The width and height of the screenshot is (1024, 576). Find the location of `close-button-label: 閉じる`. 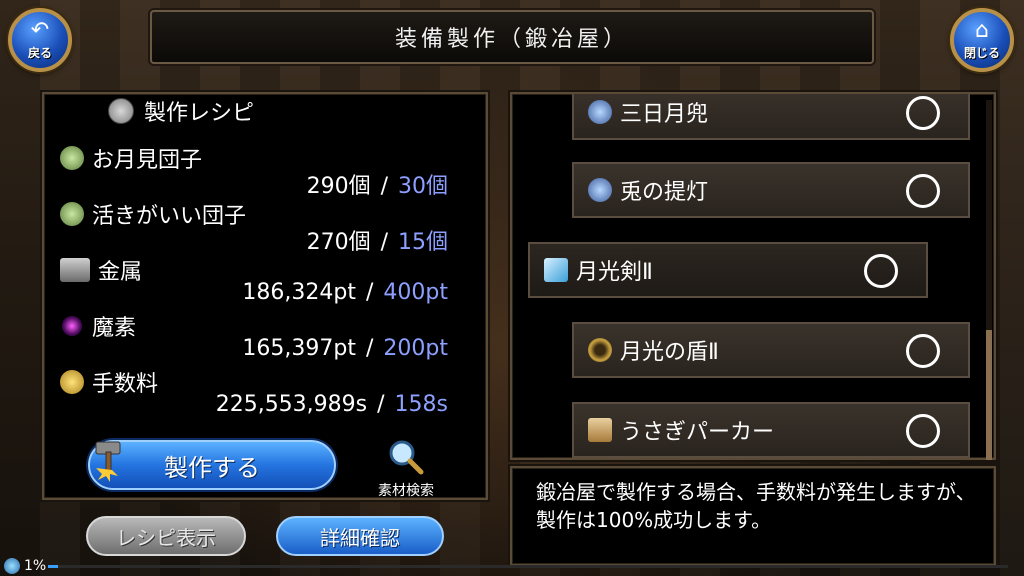

close-button-label: 閉じる is located at coordinates (981, 52).